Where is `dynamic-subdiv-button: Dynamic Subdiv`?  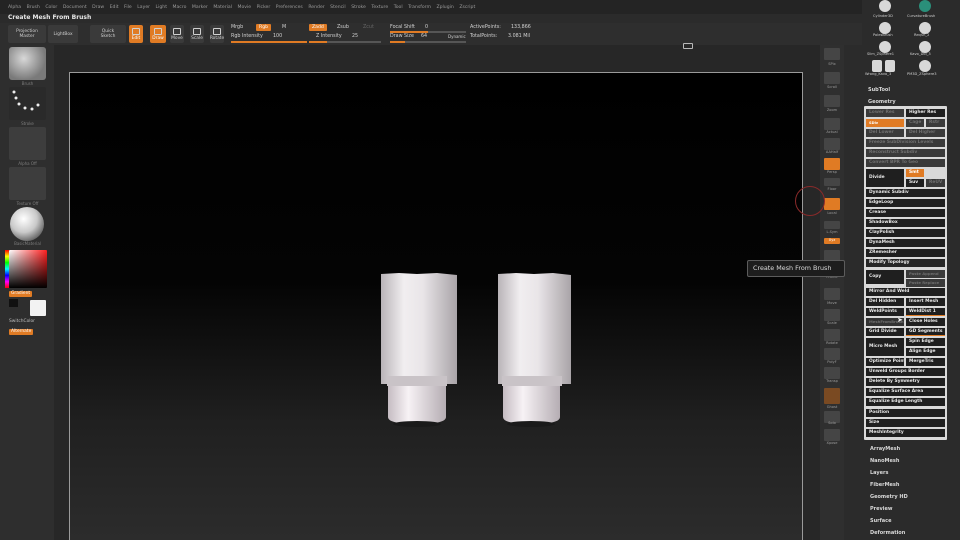
dynamic-subdiv-button: Dynamic Subdiv is located at coordinates (905, 193).